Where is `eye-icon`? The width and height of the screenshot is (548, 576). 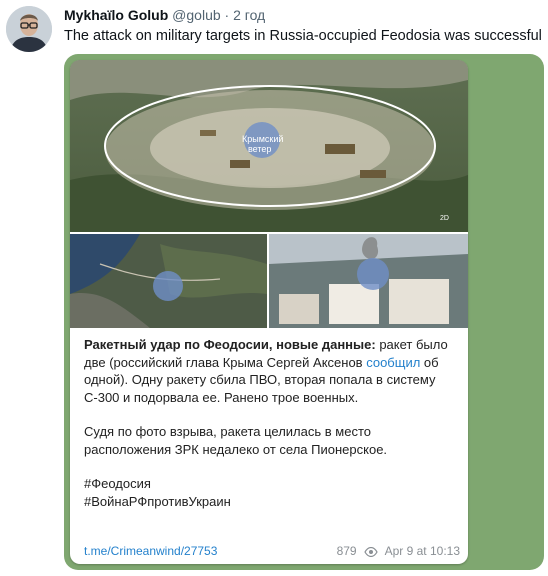
eye-icon is located at coordinates (371, 552).